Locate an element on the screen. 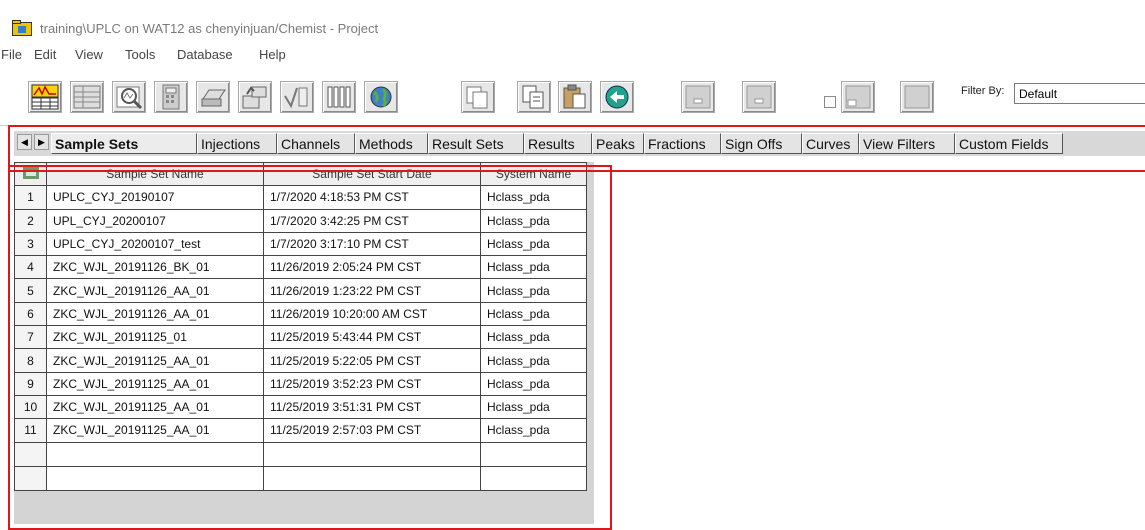 The height and width of the screenshot is (530, 1145). vials-button is located at coordinates (339, 97).